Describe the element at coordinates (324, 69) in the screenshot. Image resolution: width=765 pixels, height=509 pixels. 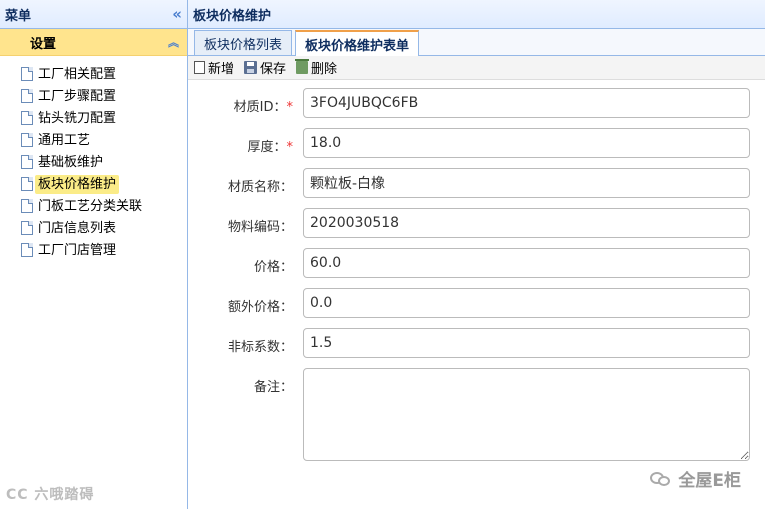
I see `delete-button-label: 删除` at that location.